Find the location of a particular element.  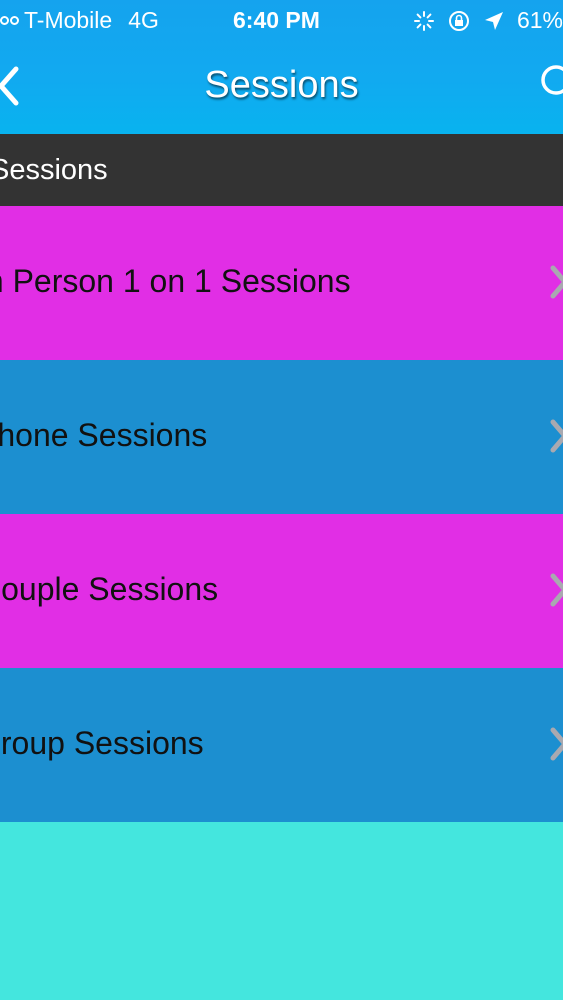

carrier-label: T-Mobile is located at coordinates (68, 20).